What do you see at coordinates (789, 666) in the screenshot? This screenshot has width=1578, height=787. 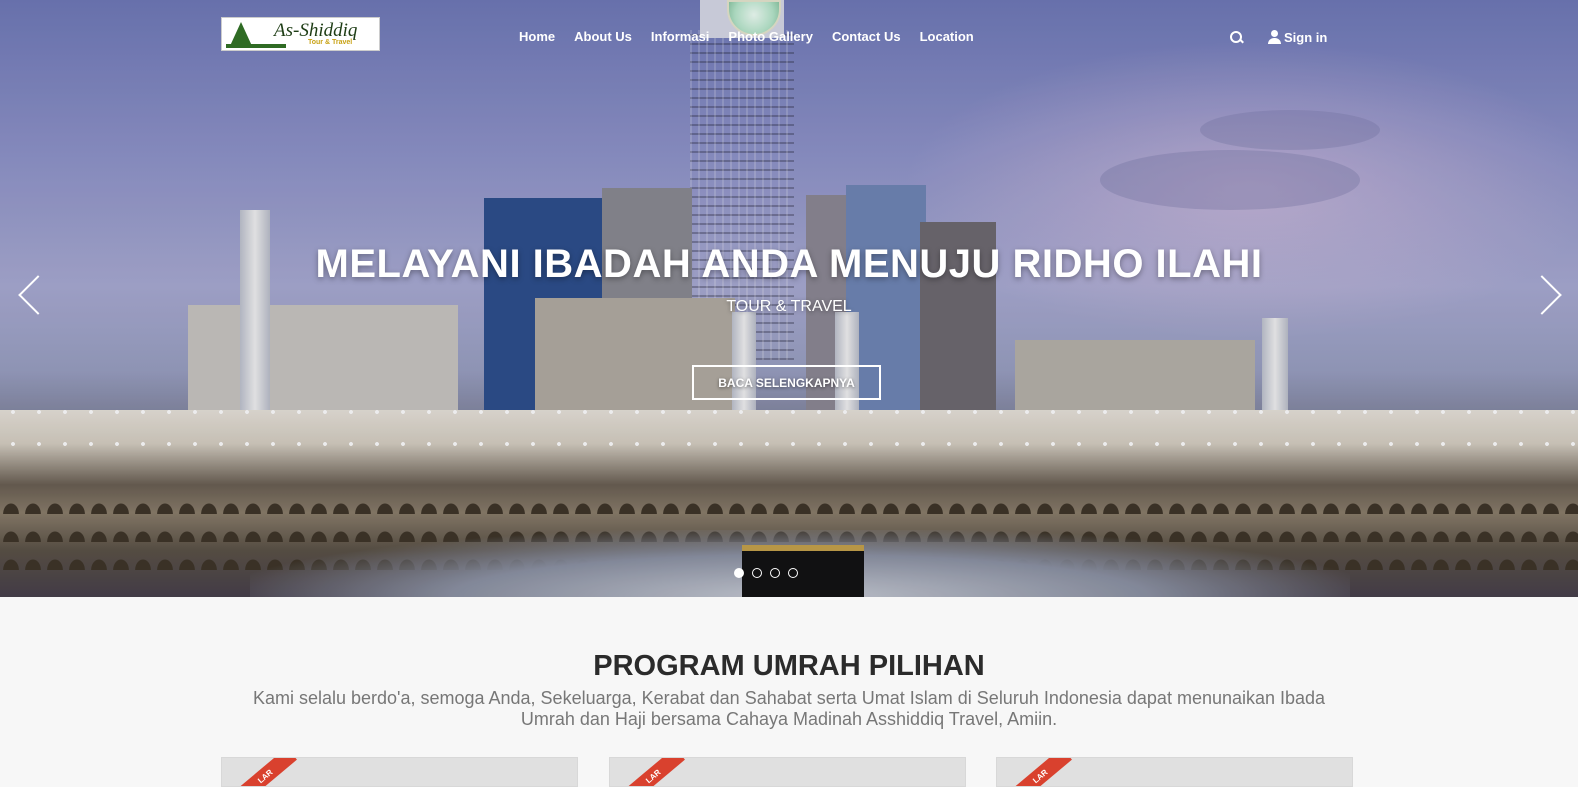 I see `section-title: PROGRAM UMRAH PILIHAN` at bounding box center [789, 666].